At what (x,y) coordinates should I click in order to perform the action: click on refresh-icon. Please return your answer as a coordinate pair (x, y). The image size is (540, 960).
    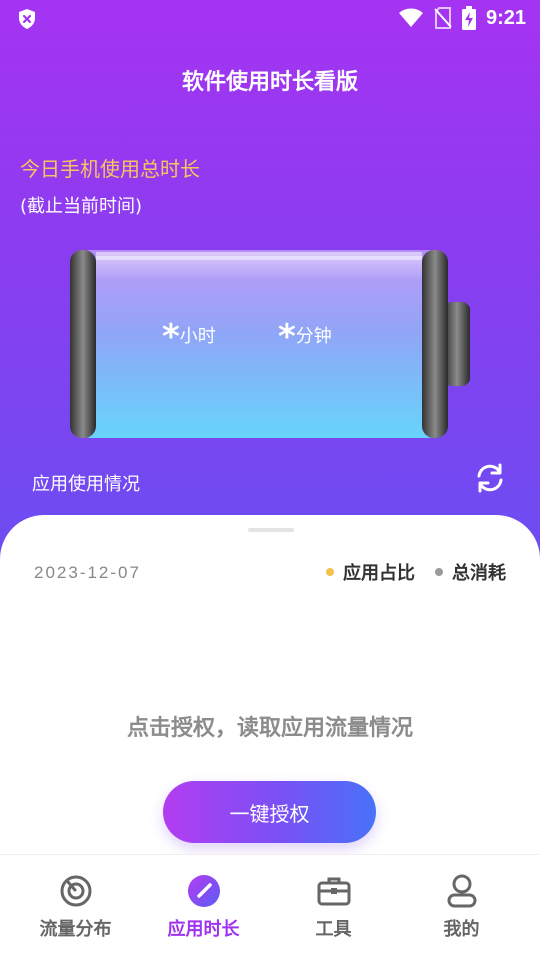
    Looking at the image, I should click on (490, 480).